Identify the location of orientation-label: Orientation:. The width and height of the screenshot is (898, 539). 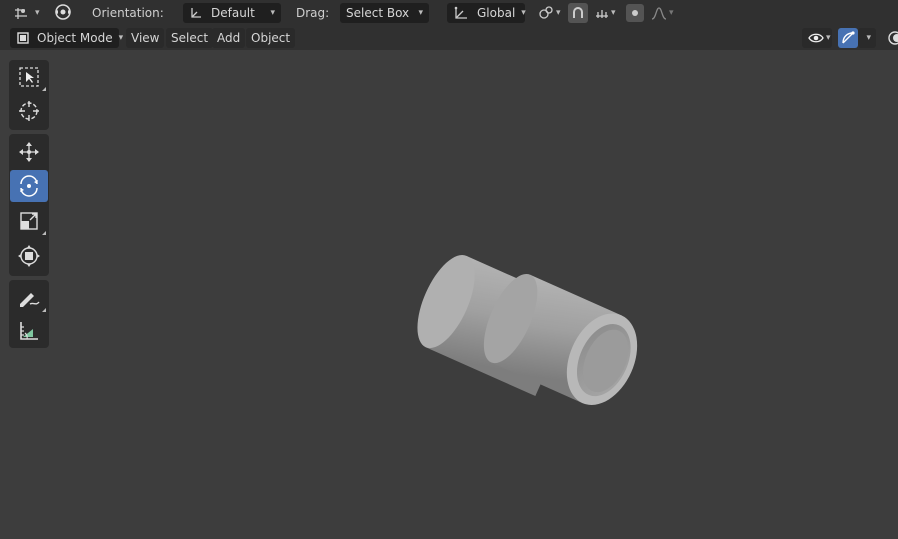
(128, 13).